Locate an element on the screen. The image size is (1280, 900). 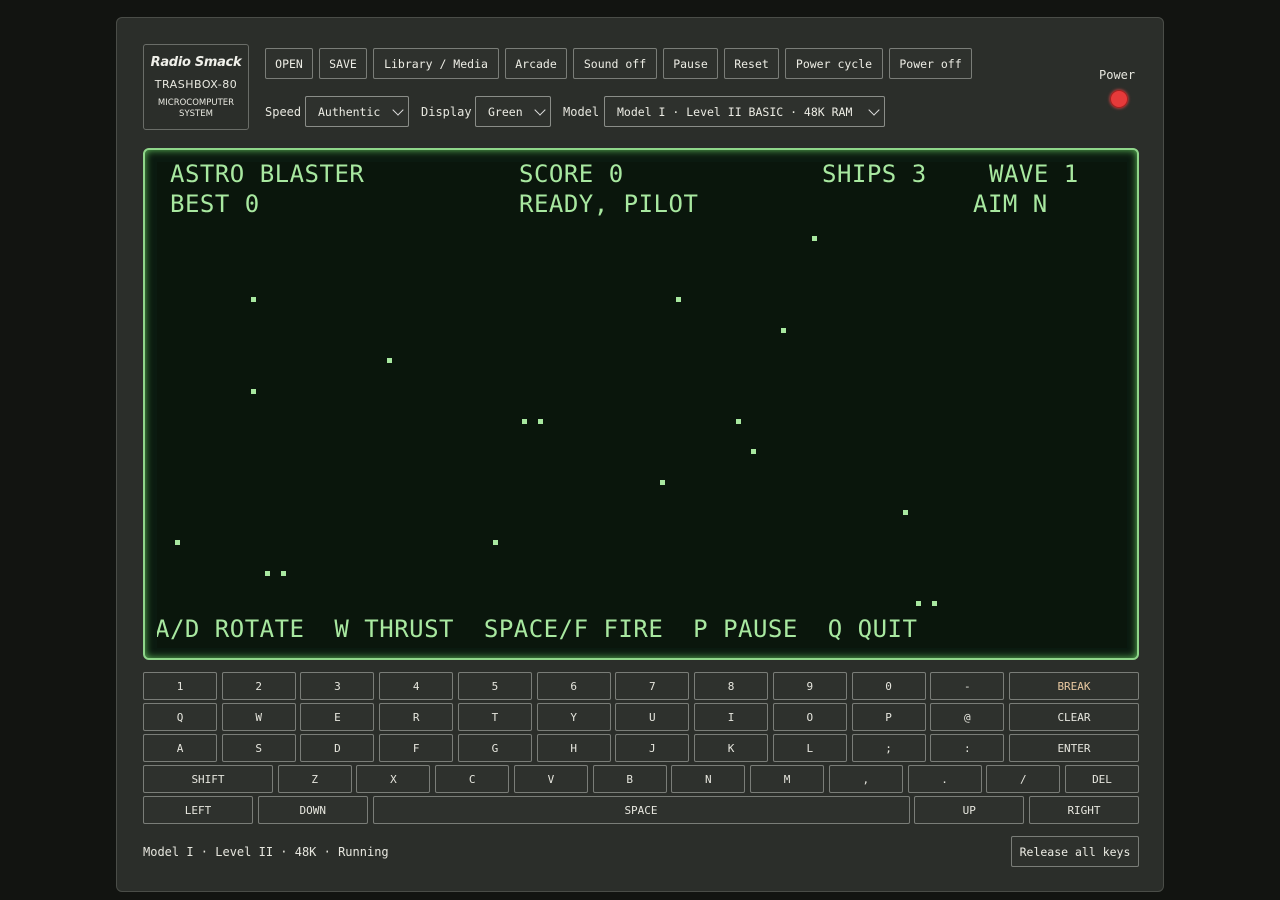
key-w: W is located at coordinates (258, 717).